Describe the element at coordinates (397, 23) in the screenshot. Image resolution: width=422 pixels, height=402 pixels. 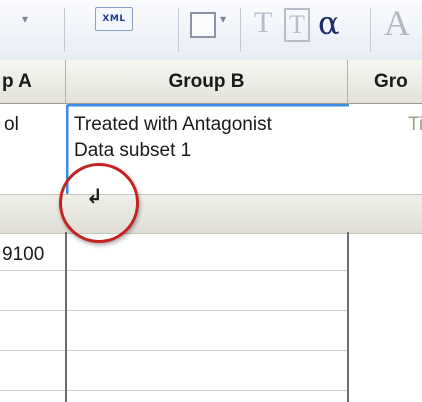
I see `font-letter-icon: A` at that location.